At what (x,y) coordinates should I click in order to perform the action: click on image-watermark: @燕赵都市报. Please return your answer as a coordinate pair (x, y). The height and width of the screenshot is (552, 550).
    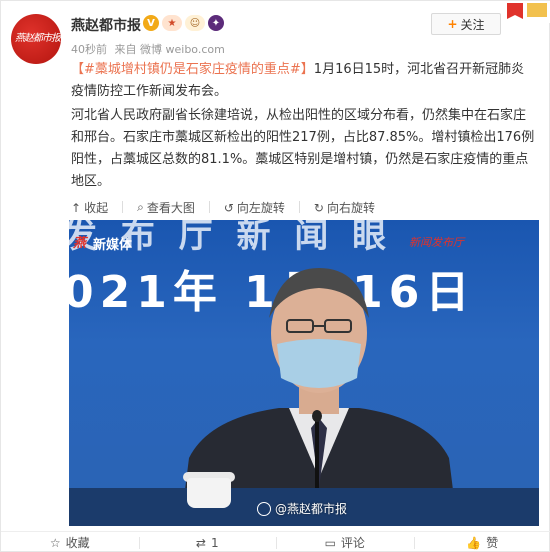
    Looking at the image, I should click on (302, 508).